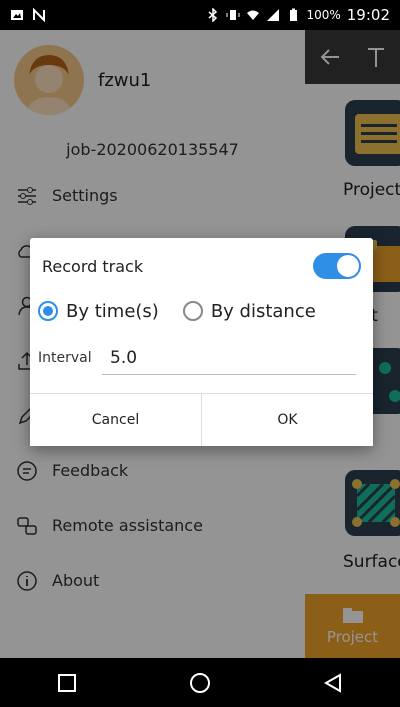  I want to click on toggle-knob, so click(348, 266).